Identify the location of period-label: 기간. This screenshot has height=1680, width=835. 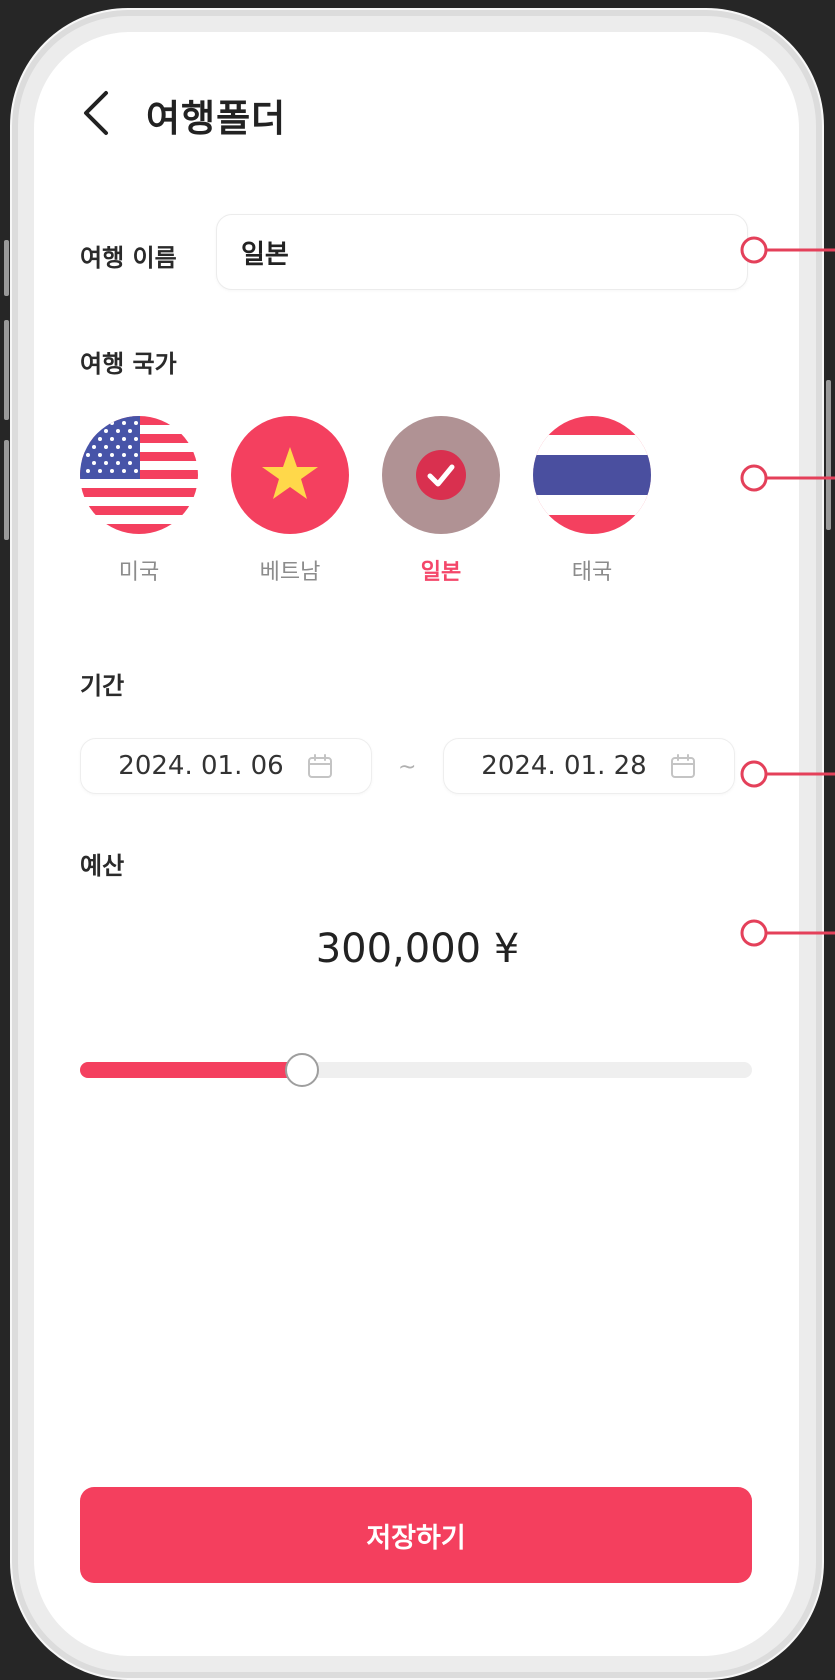
(102, 686).